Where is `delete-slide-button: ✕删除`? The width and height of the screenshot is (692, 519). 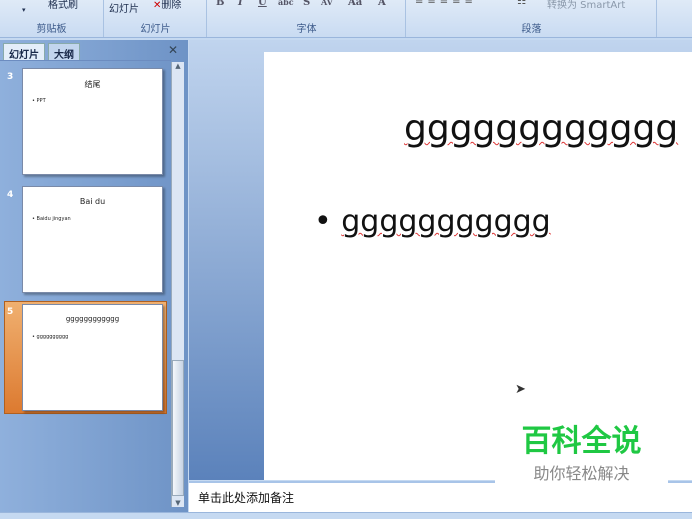
delete-slide-button: ✕删除 is located at coordinates (167, 5).